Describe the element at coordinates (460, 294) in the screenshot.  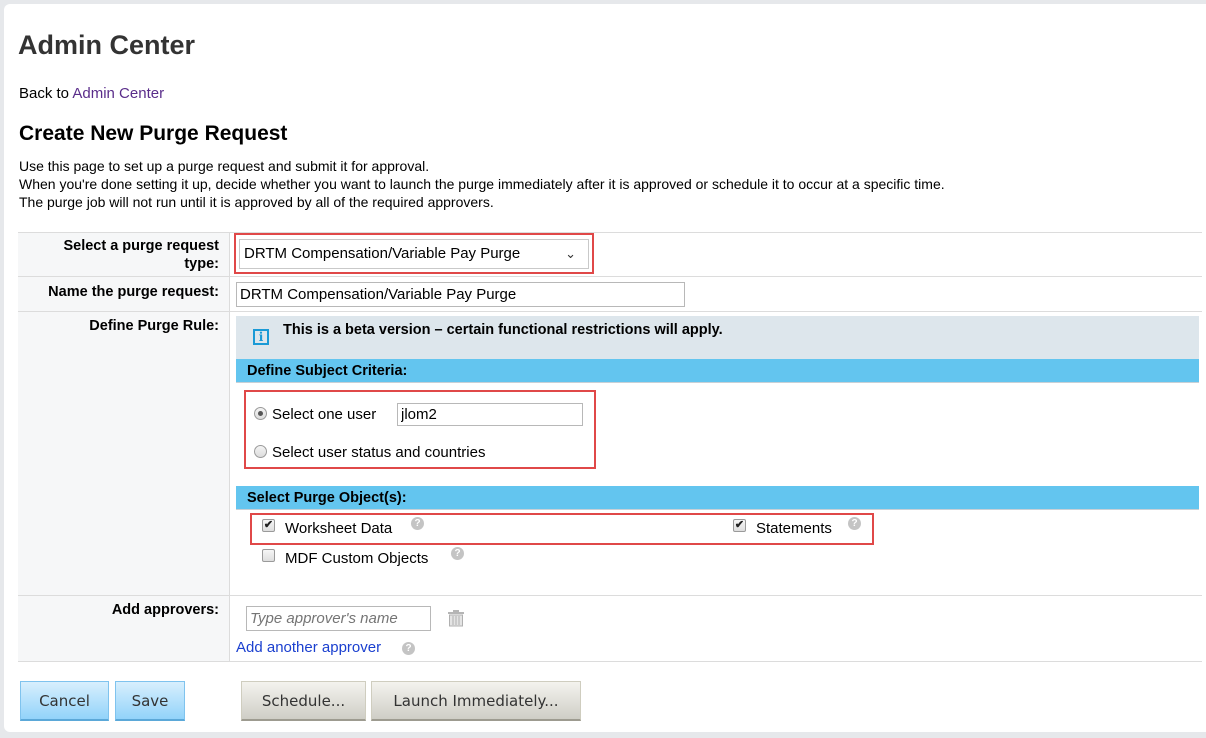
I see `request-name-input` at that location.